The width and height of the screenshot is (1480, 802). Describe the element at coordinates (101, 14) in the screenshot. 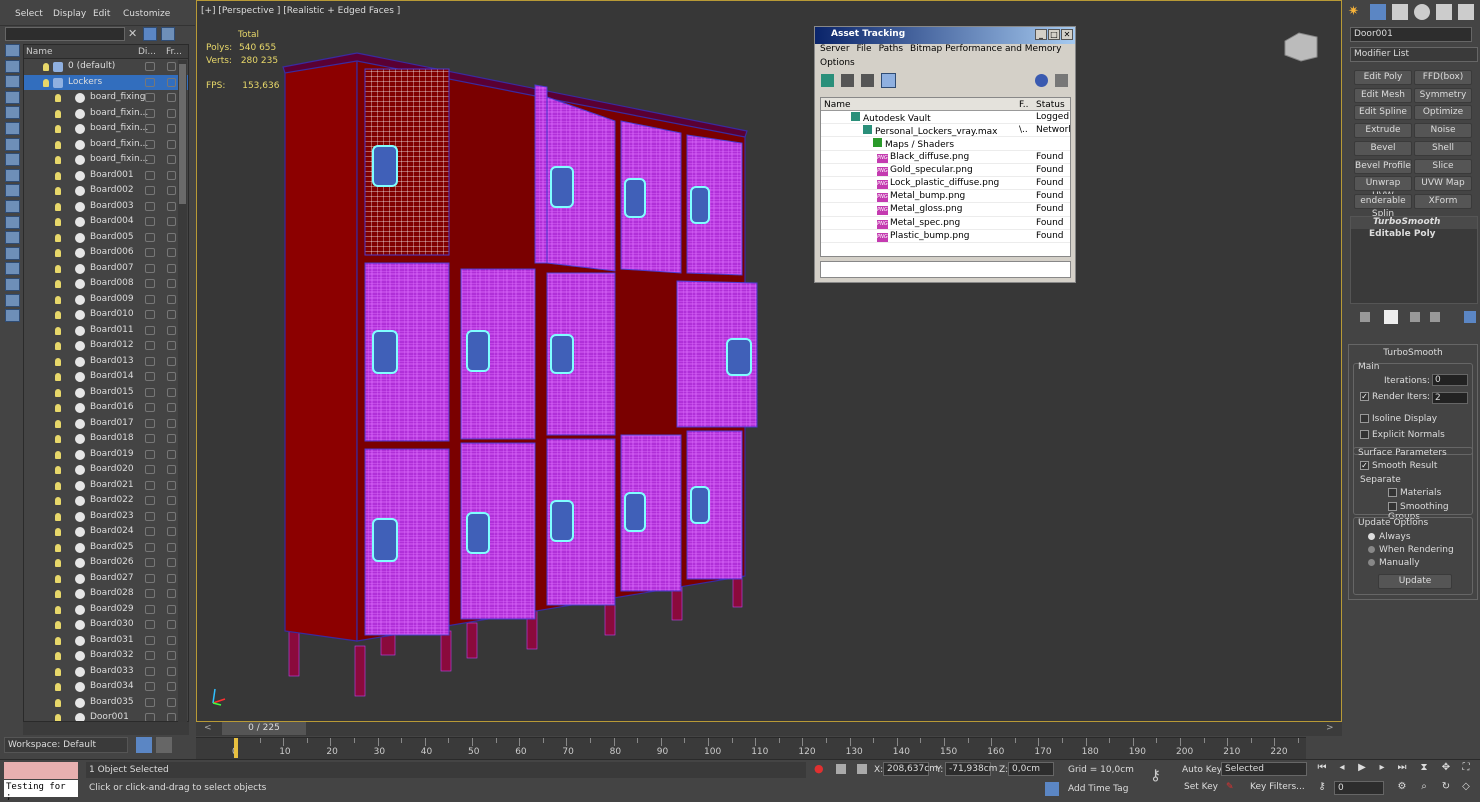

I see `menu-edit: Edit` at that location.